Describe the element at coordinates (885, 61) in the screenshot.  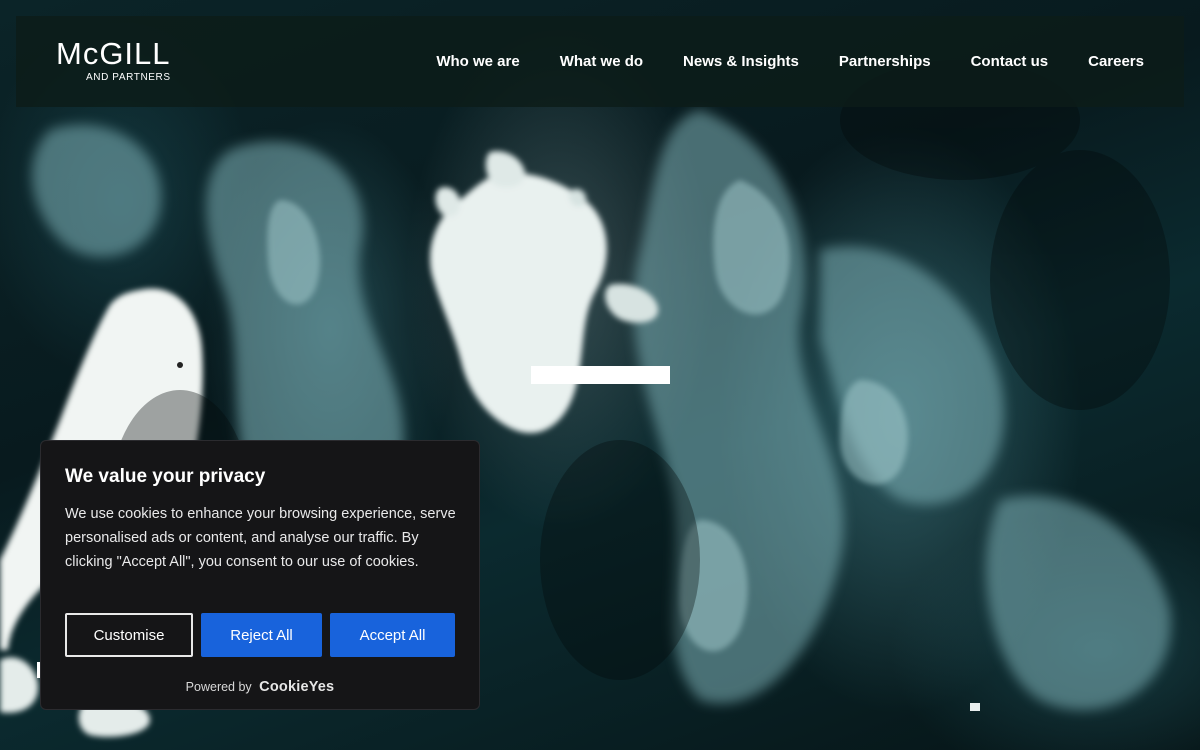
I see `nav-partnerships: Partnerships` at that location.